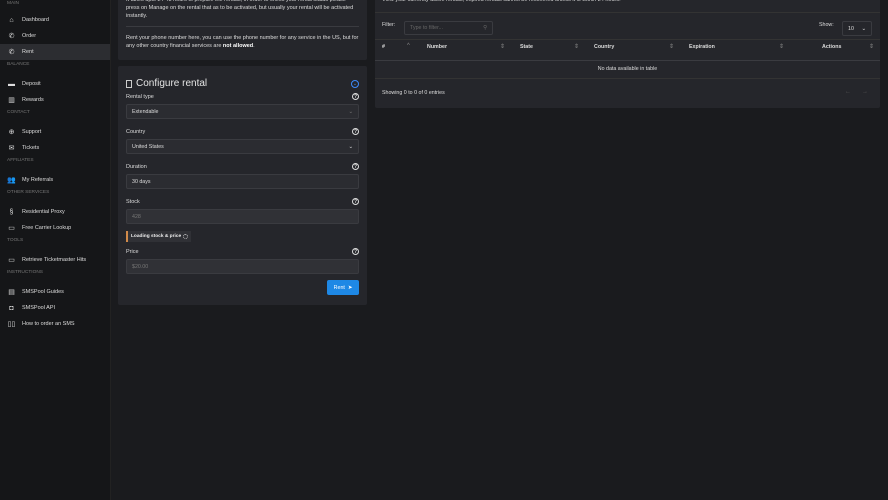 The height and width of the screenshot is (500, 888). I want to click on sidebar-item-label: My Referrals, so click(38, 180).